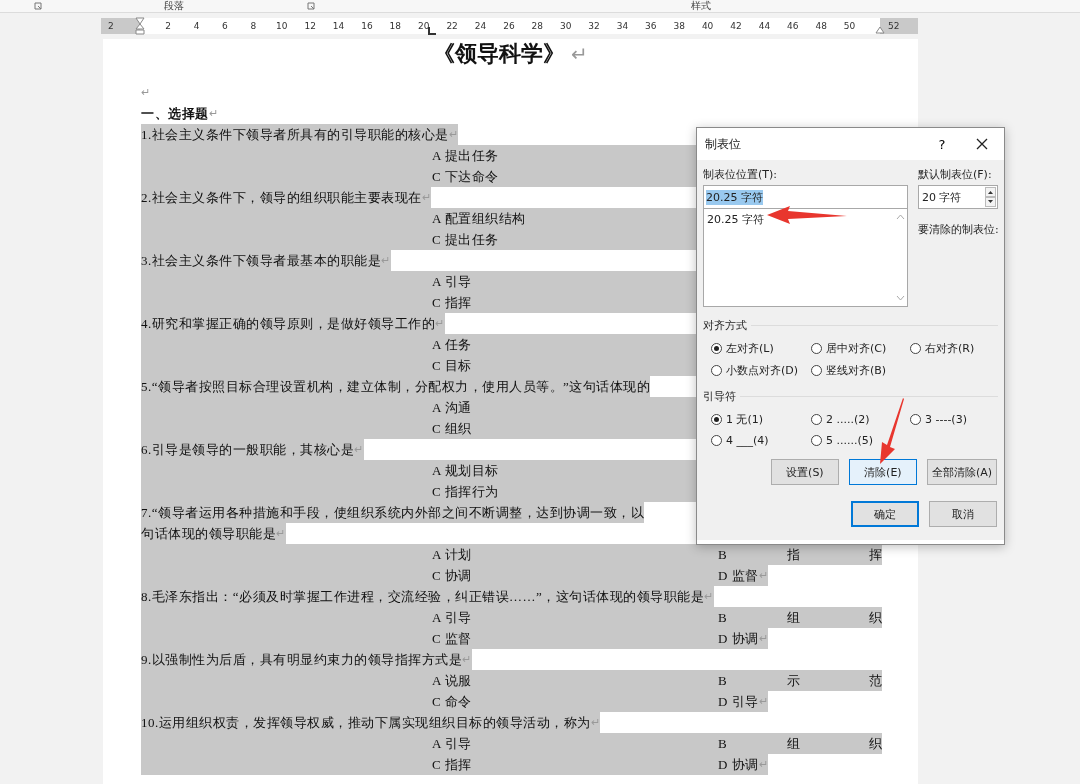 This screenshot has width=1080, height=784. I want to click on ruler-number: 28, so click(537, 26).